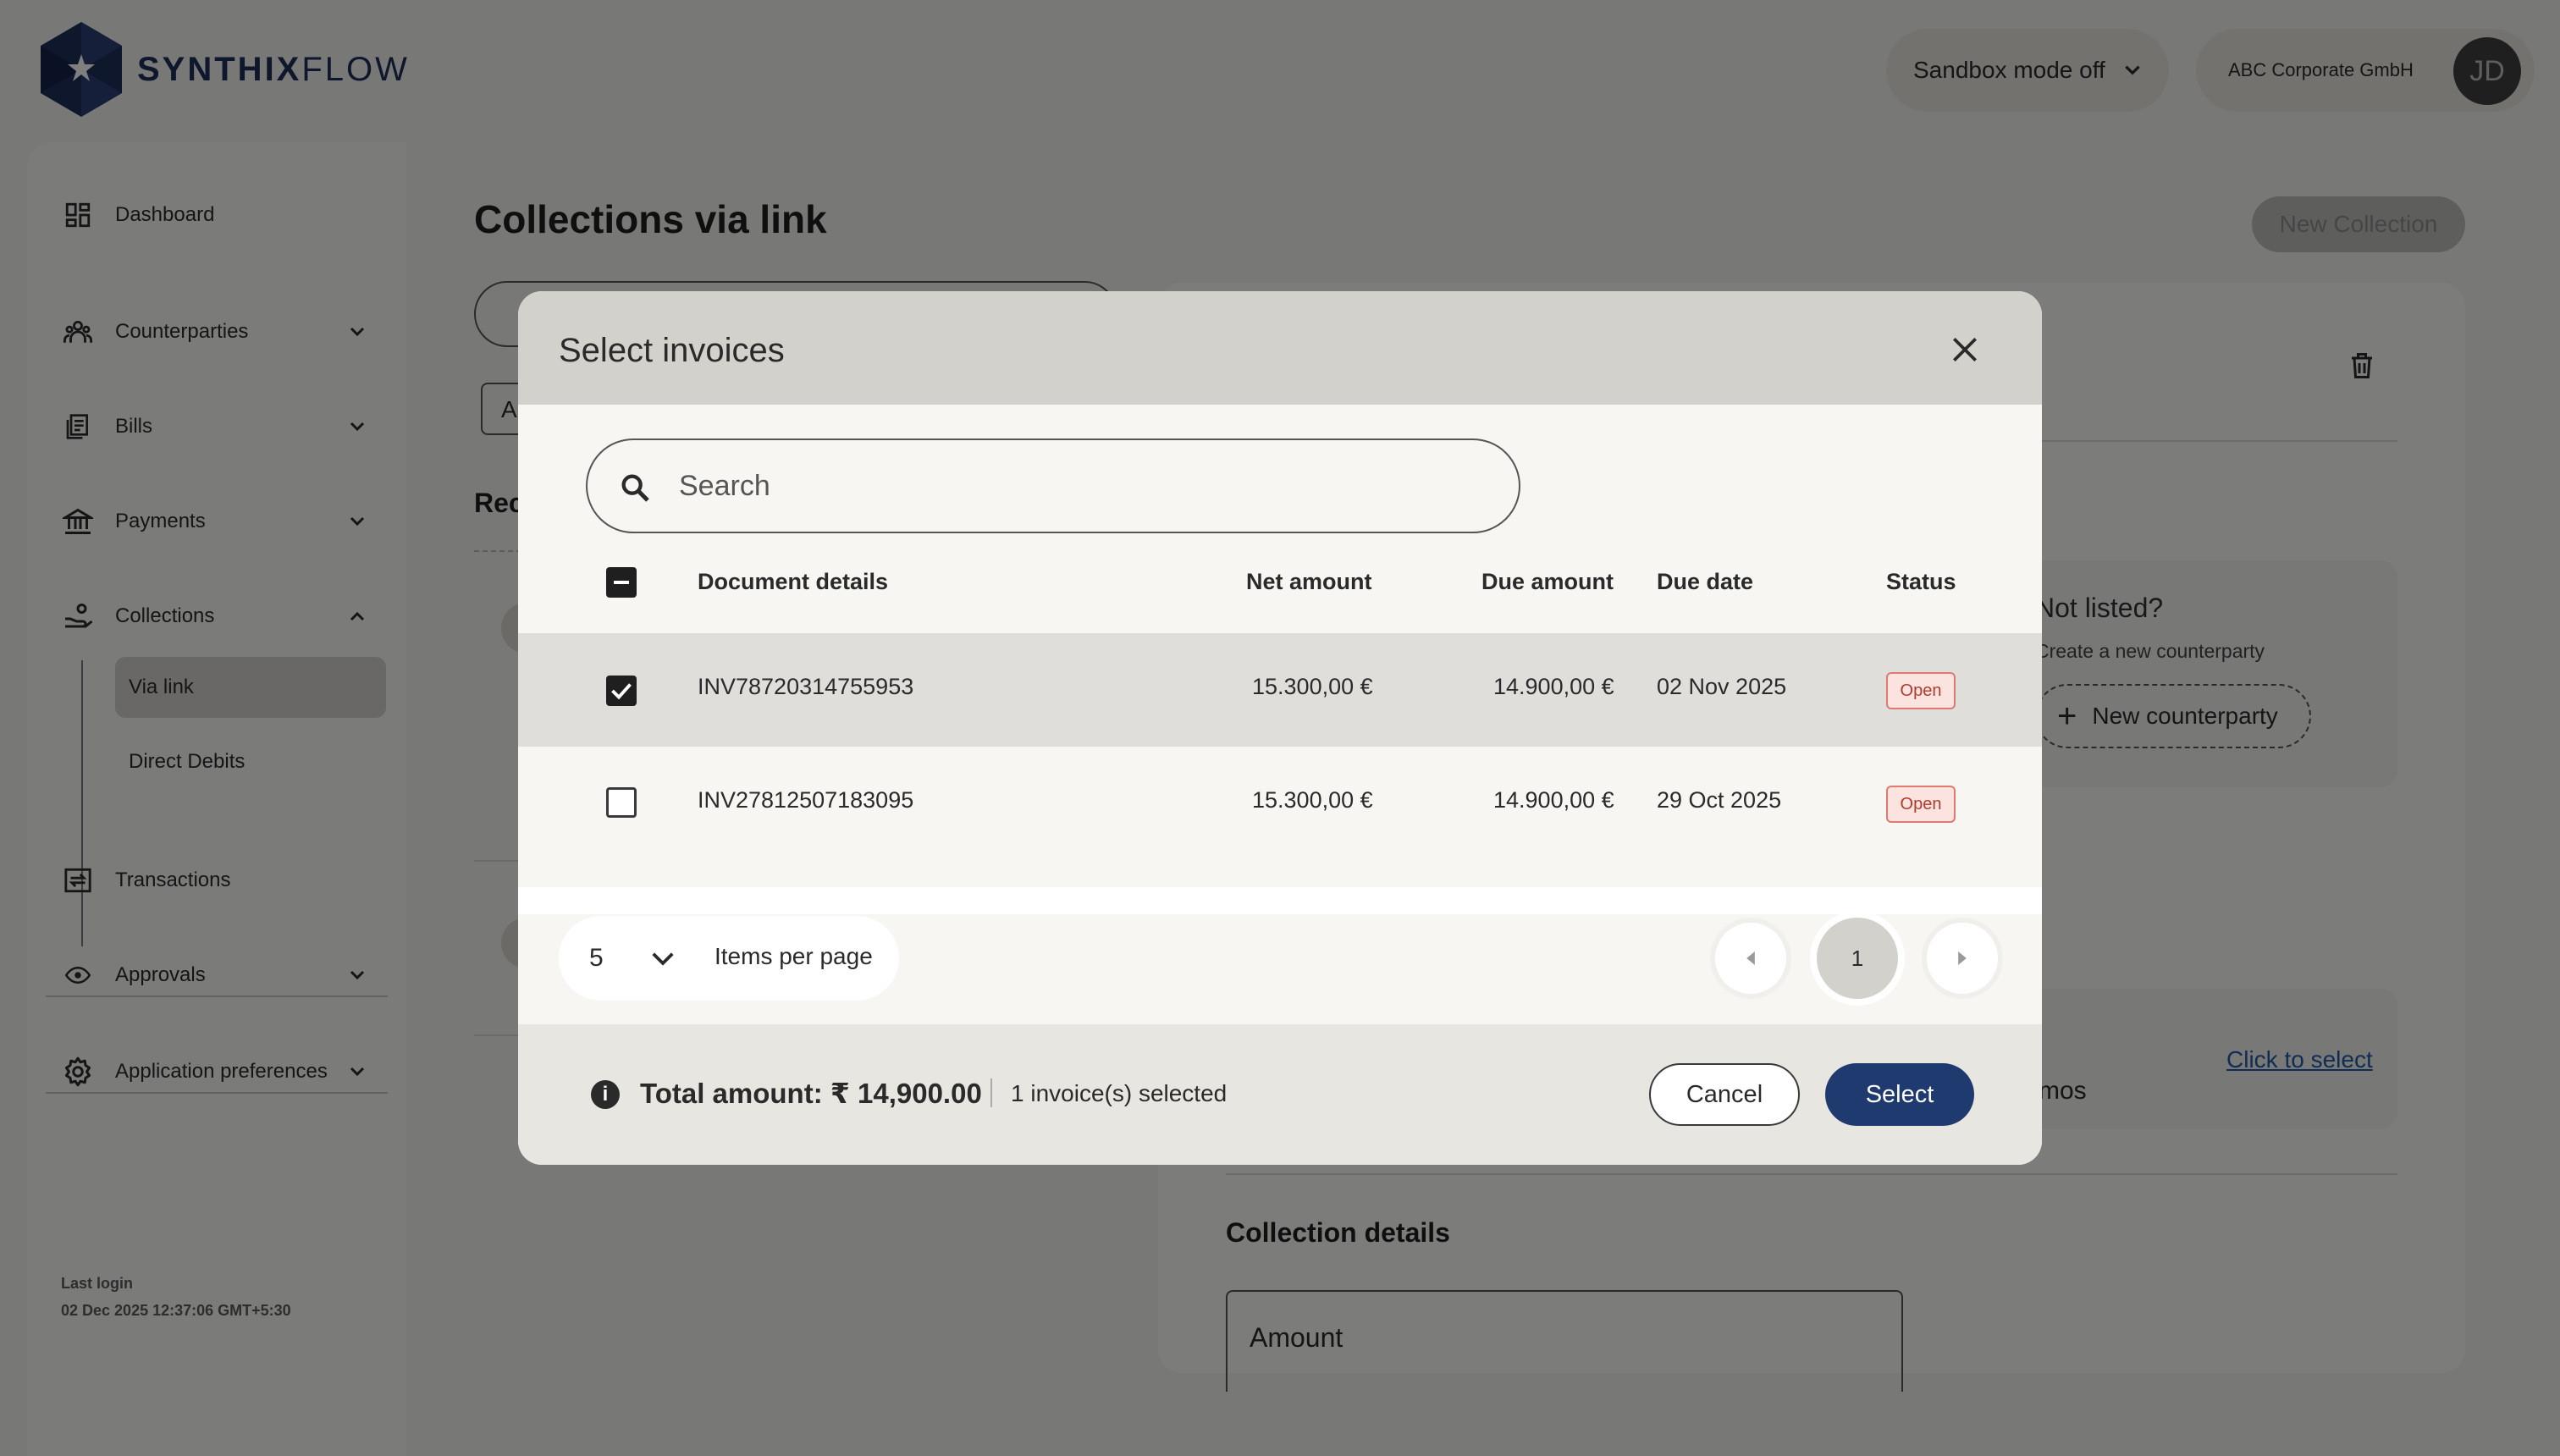  What do you see at coordinates (1899, 1094) in the screenshot?
I see `select-button: Select` at bounding box center [1899, 1094].